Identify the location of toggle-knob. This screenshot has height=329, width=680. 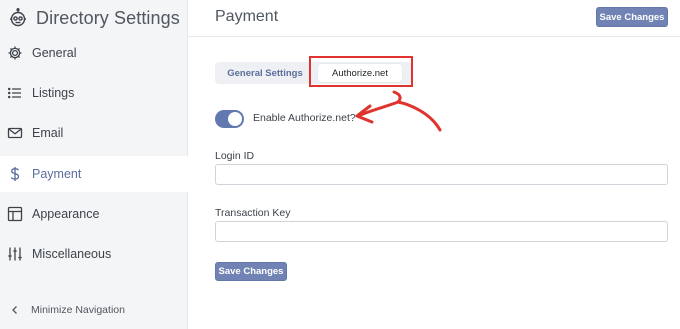
(235, 119).